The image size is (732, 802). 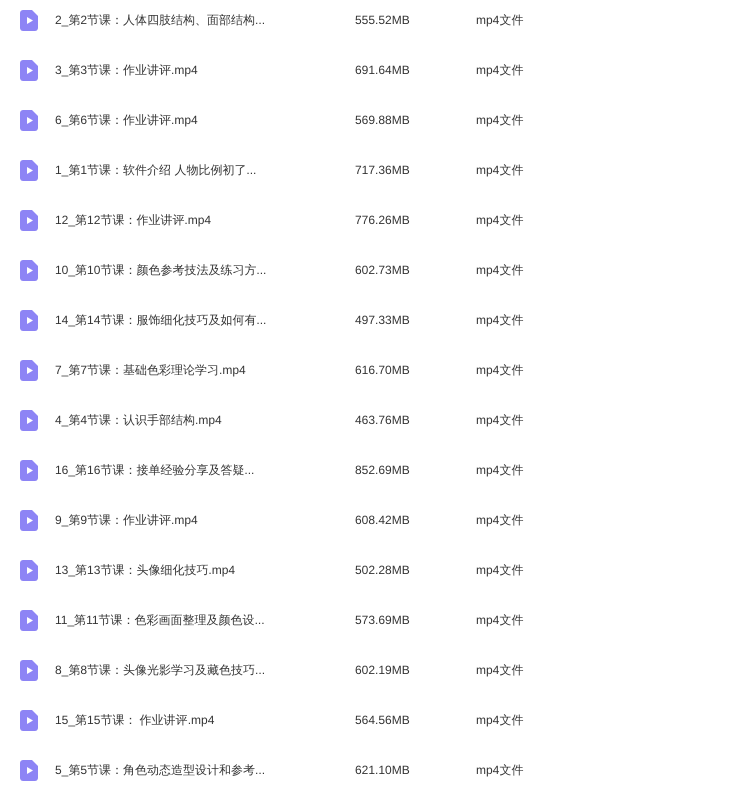 What do you see at coordinates (383, 320) in the screenshot?
I see `file-size: 497.33MB` at bounding box center [383, 320].